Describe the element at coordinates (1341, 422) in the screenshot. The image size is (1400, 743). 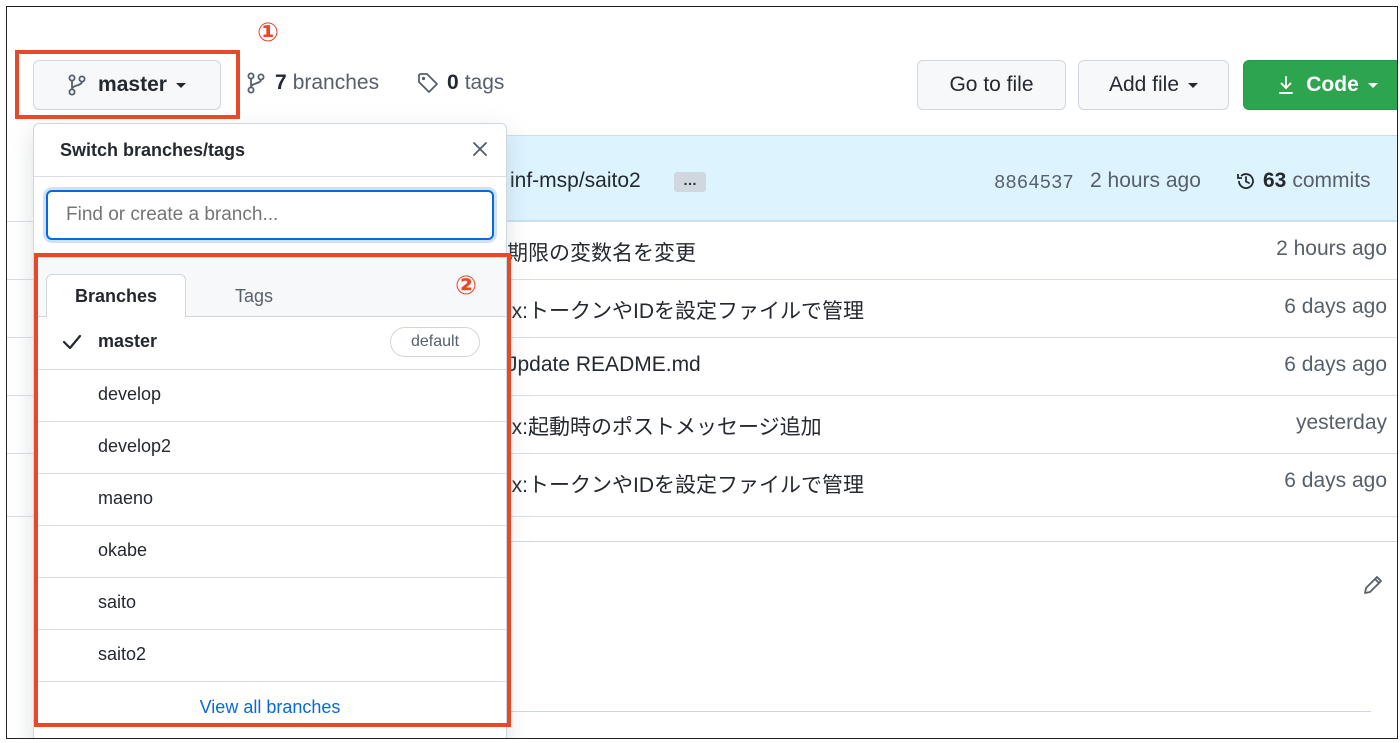
I see `commit-age: yesterday` at that location.